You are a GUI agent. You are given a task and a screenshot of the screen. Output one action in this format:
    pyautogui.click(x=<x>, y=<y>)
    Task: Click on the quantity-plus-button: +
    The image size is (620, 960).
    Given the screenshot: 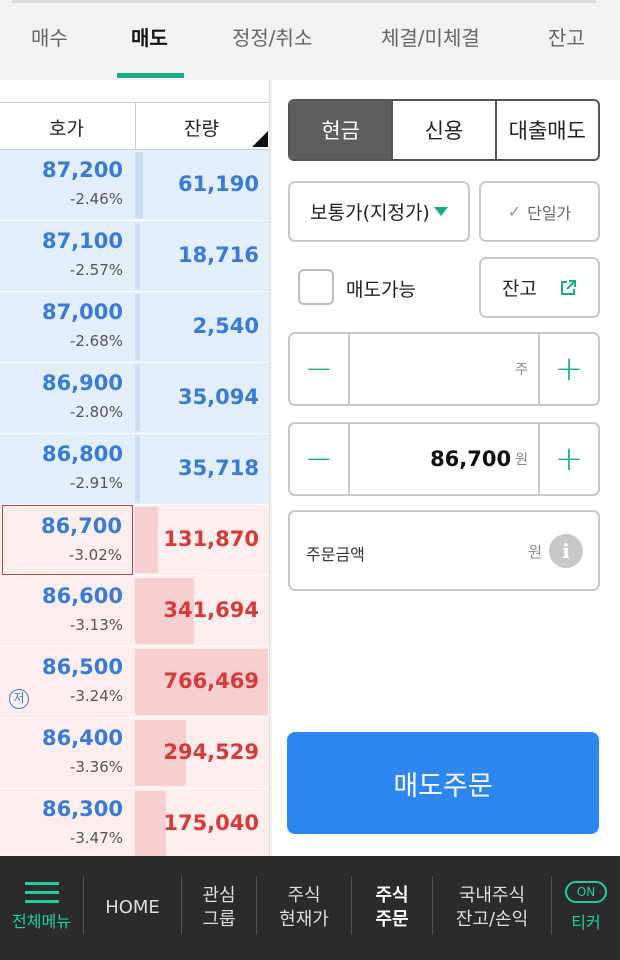 What is the action you would take?
    pyautogui.click(x=568, y=369)
    